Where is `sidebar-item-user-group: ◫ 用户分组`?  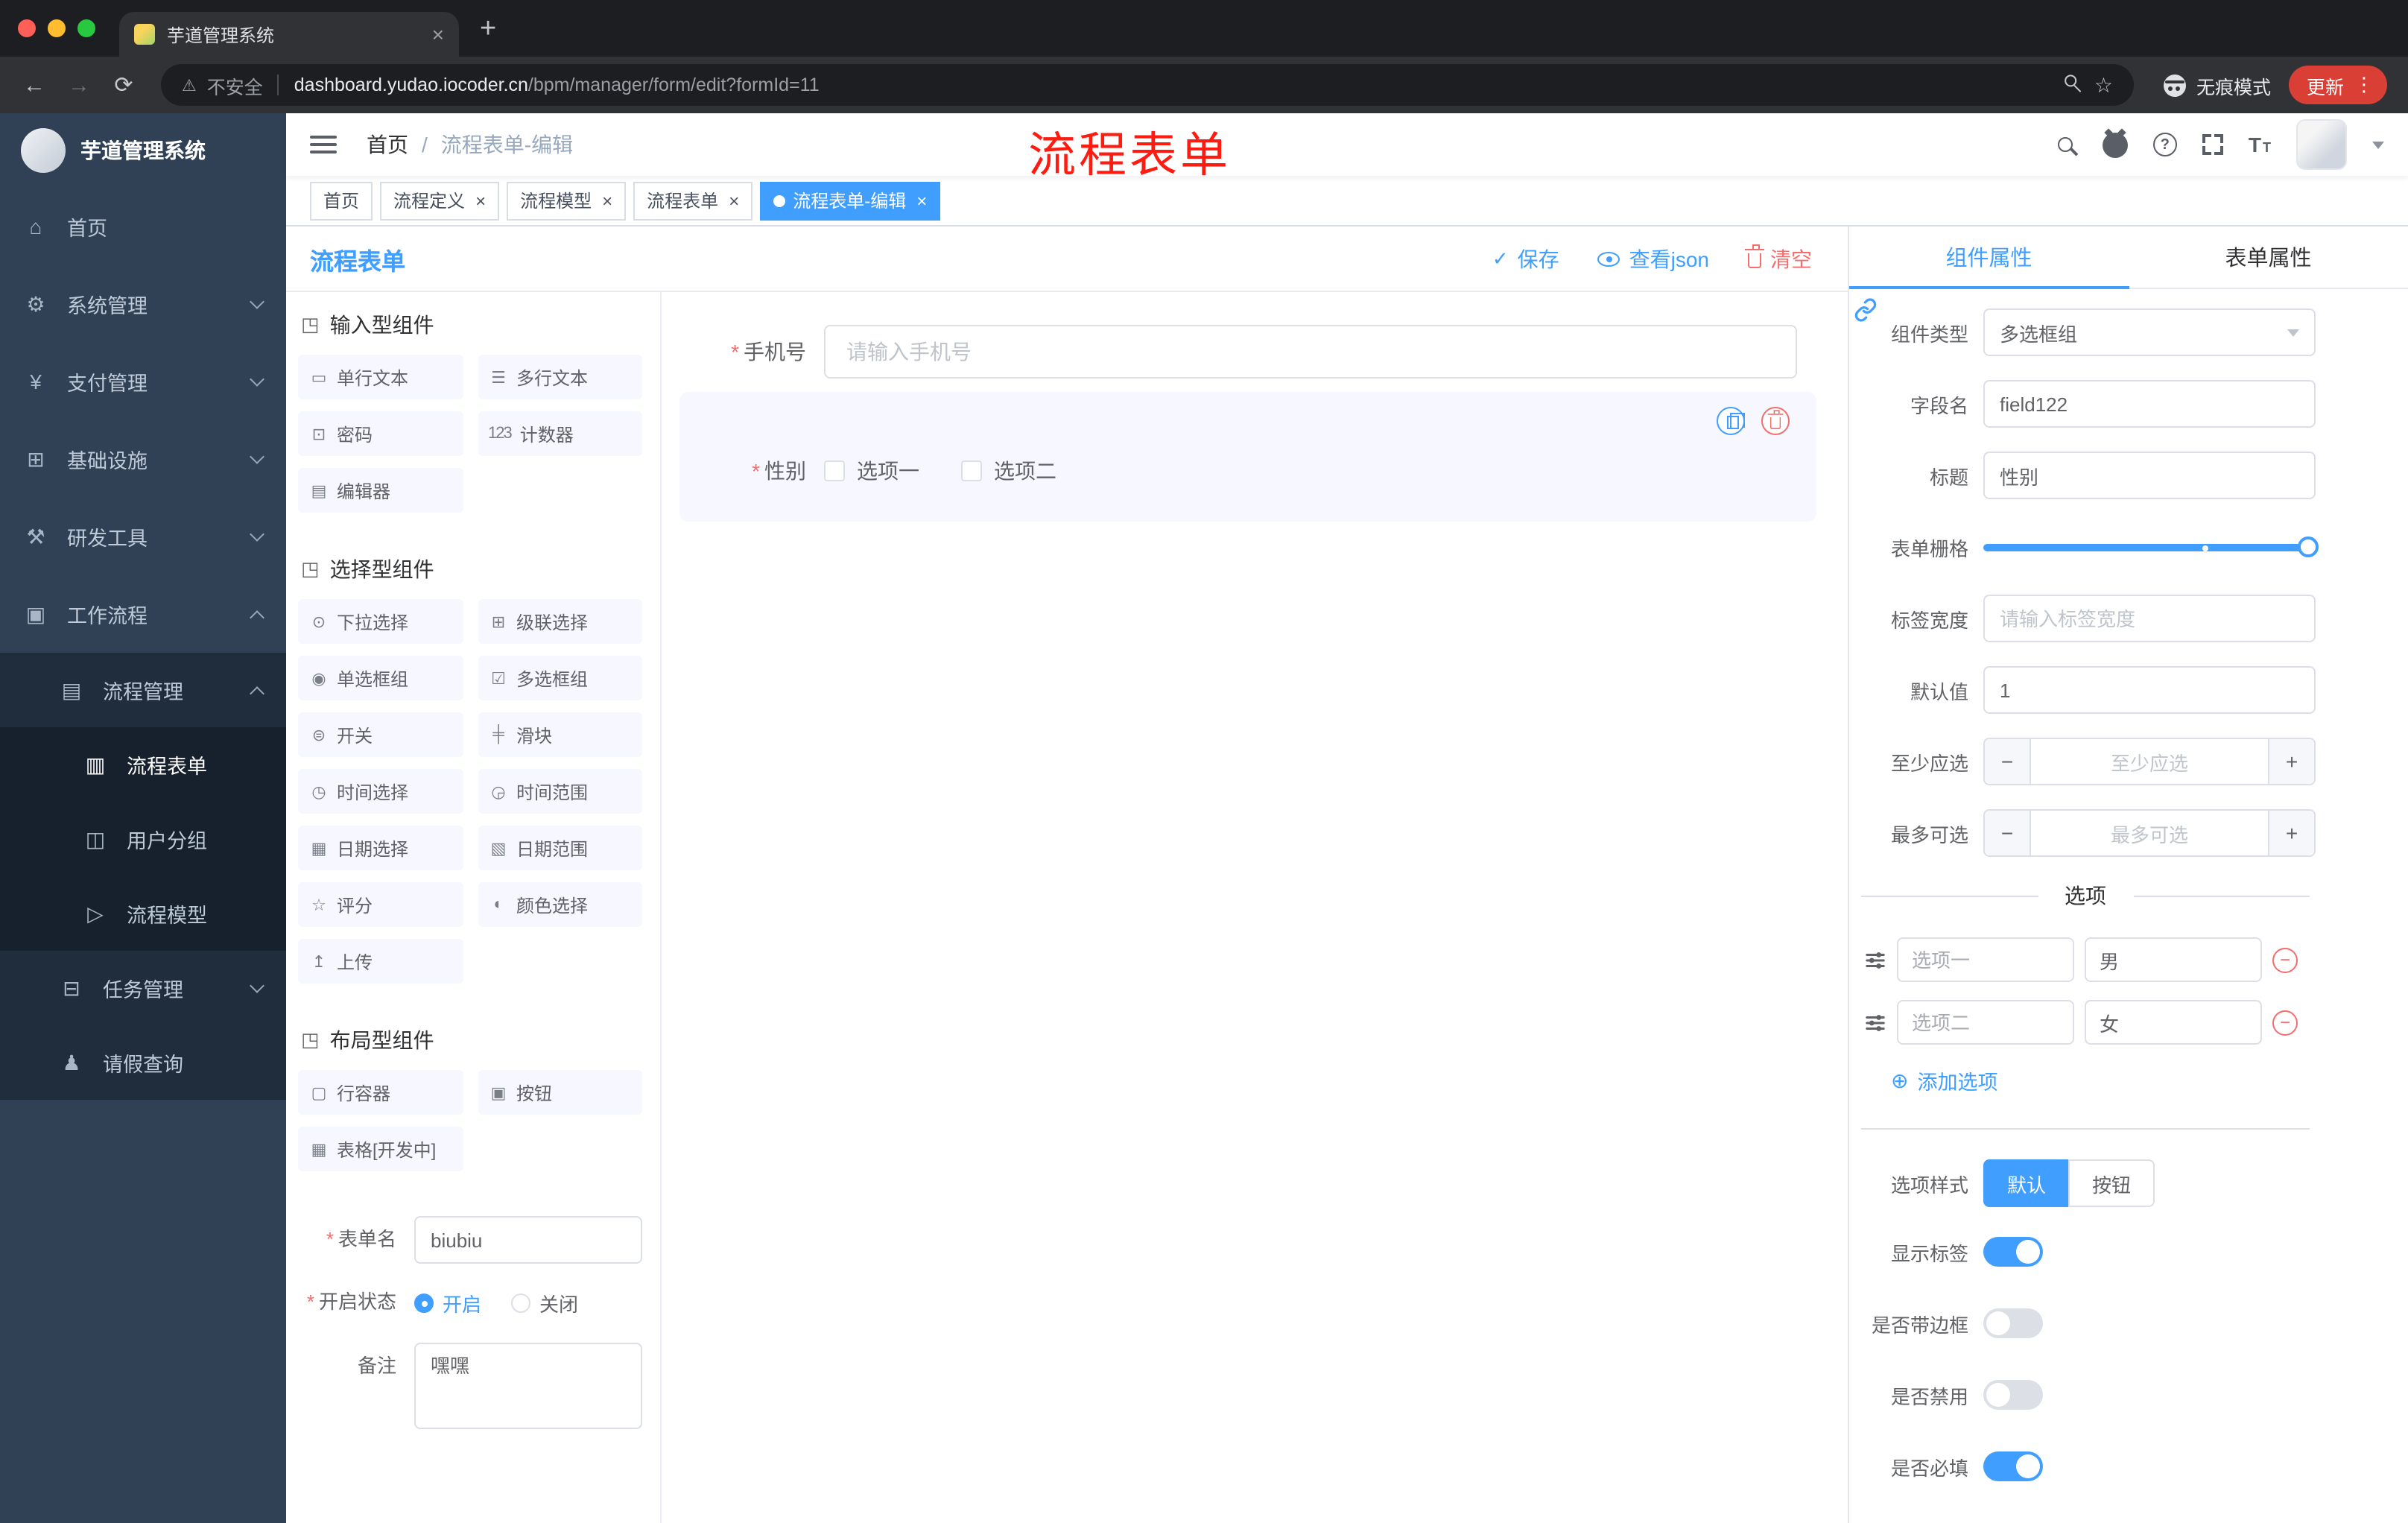
sidebar-item-user-group: ◫ 用户分组 is located at coordinates (143, 839).